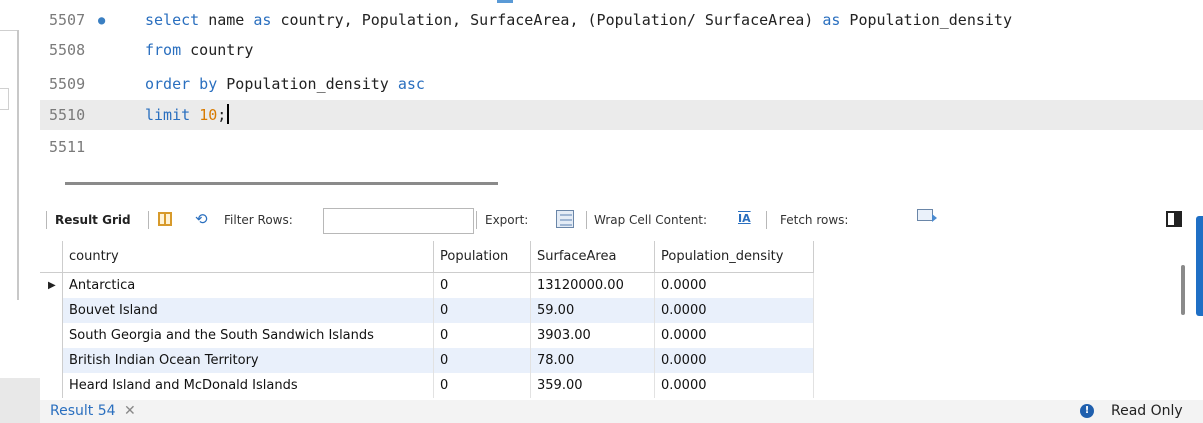 This screenshot has height=423, width=1203. I want to click on cell-surfacearea: 13120000.00, so click(592, 285).